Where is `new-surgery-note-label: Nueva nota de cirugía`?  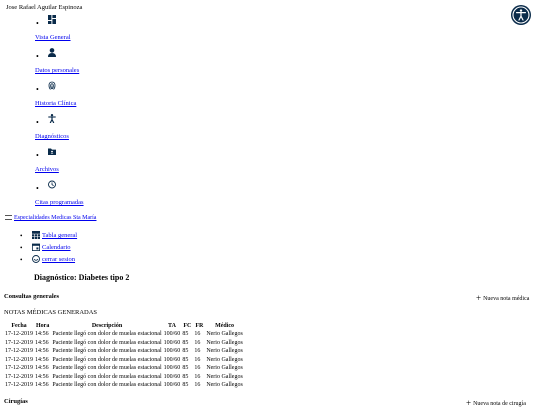
new-surgery-note-label: Nueva nota de cirugía is located at coordinates (499, 404).